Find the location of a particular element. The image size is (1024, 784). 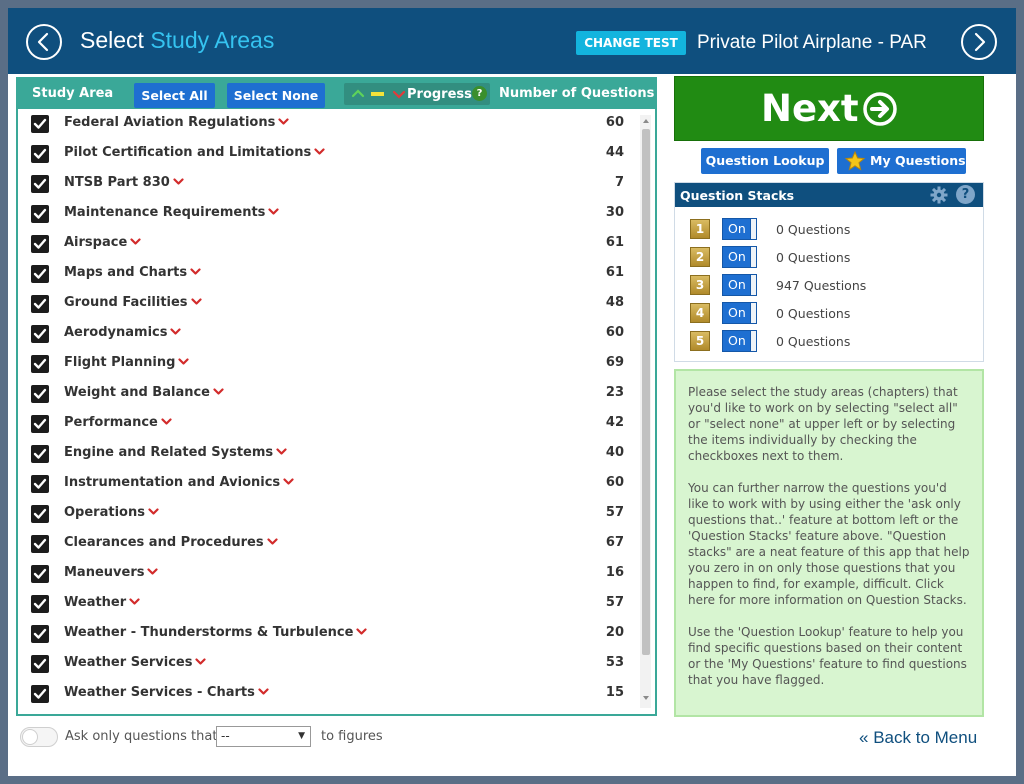

study-area-row: Federal Aviation Regulations 60 is located at coordinates (329, 124).